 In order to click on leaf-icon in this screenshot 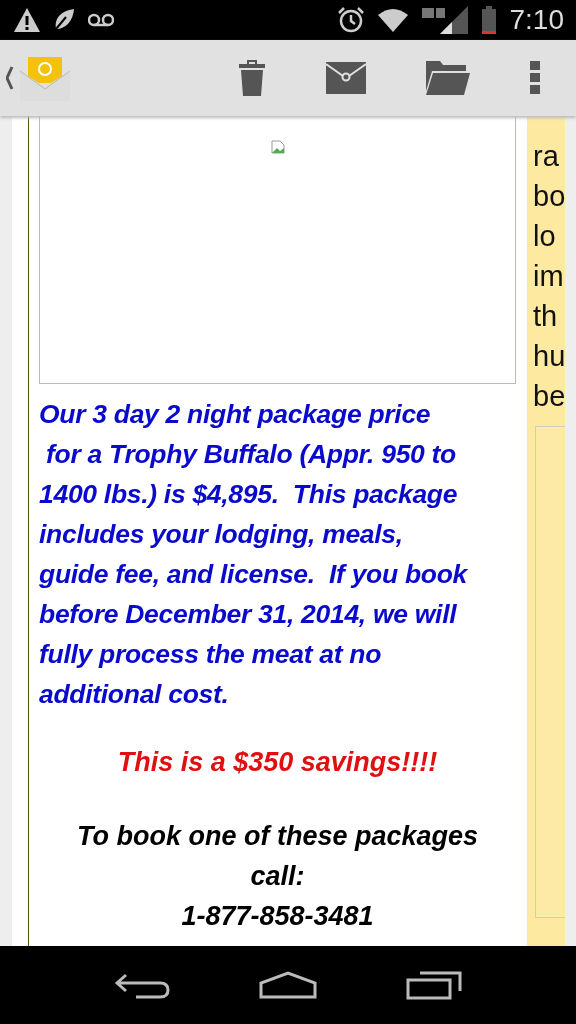, I will do `click(64, 20)`.